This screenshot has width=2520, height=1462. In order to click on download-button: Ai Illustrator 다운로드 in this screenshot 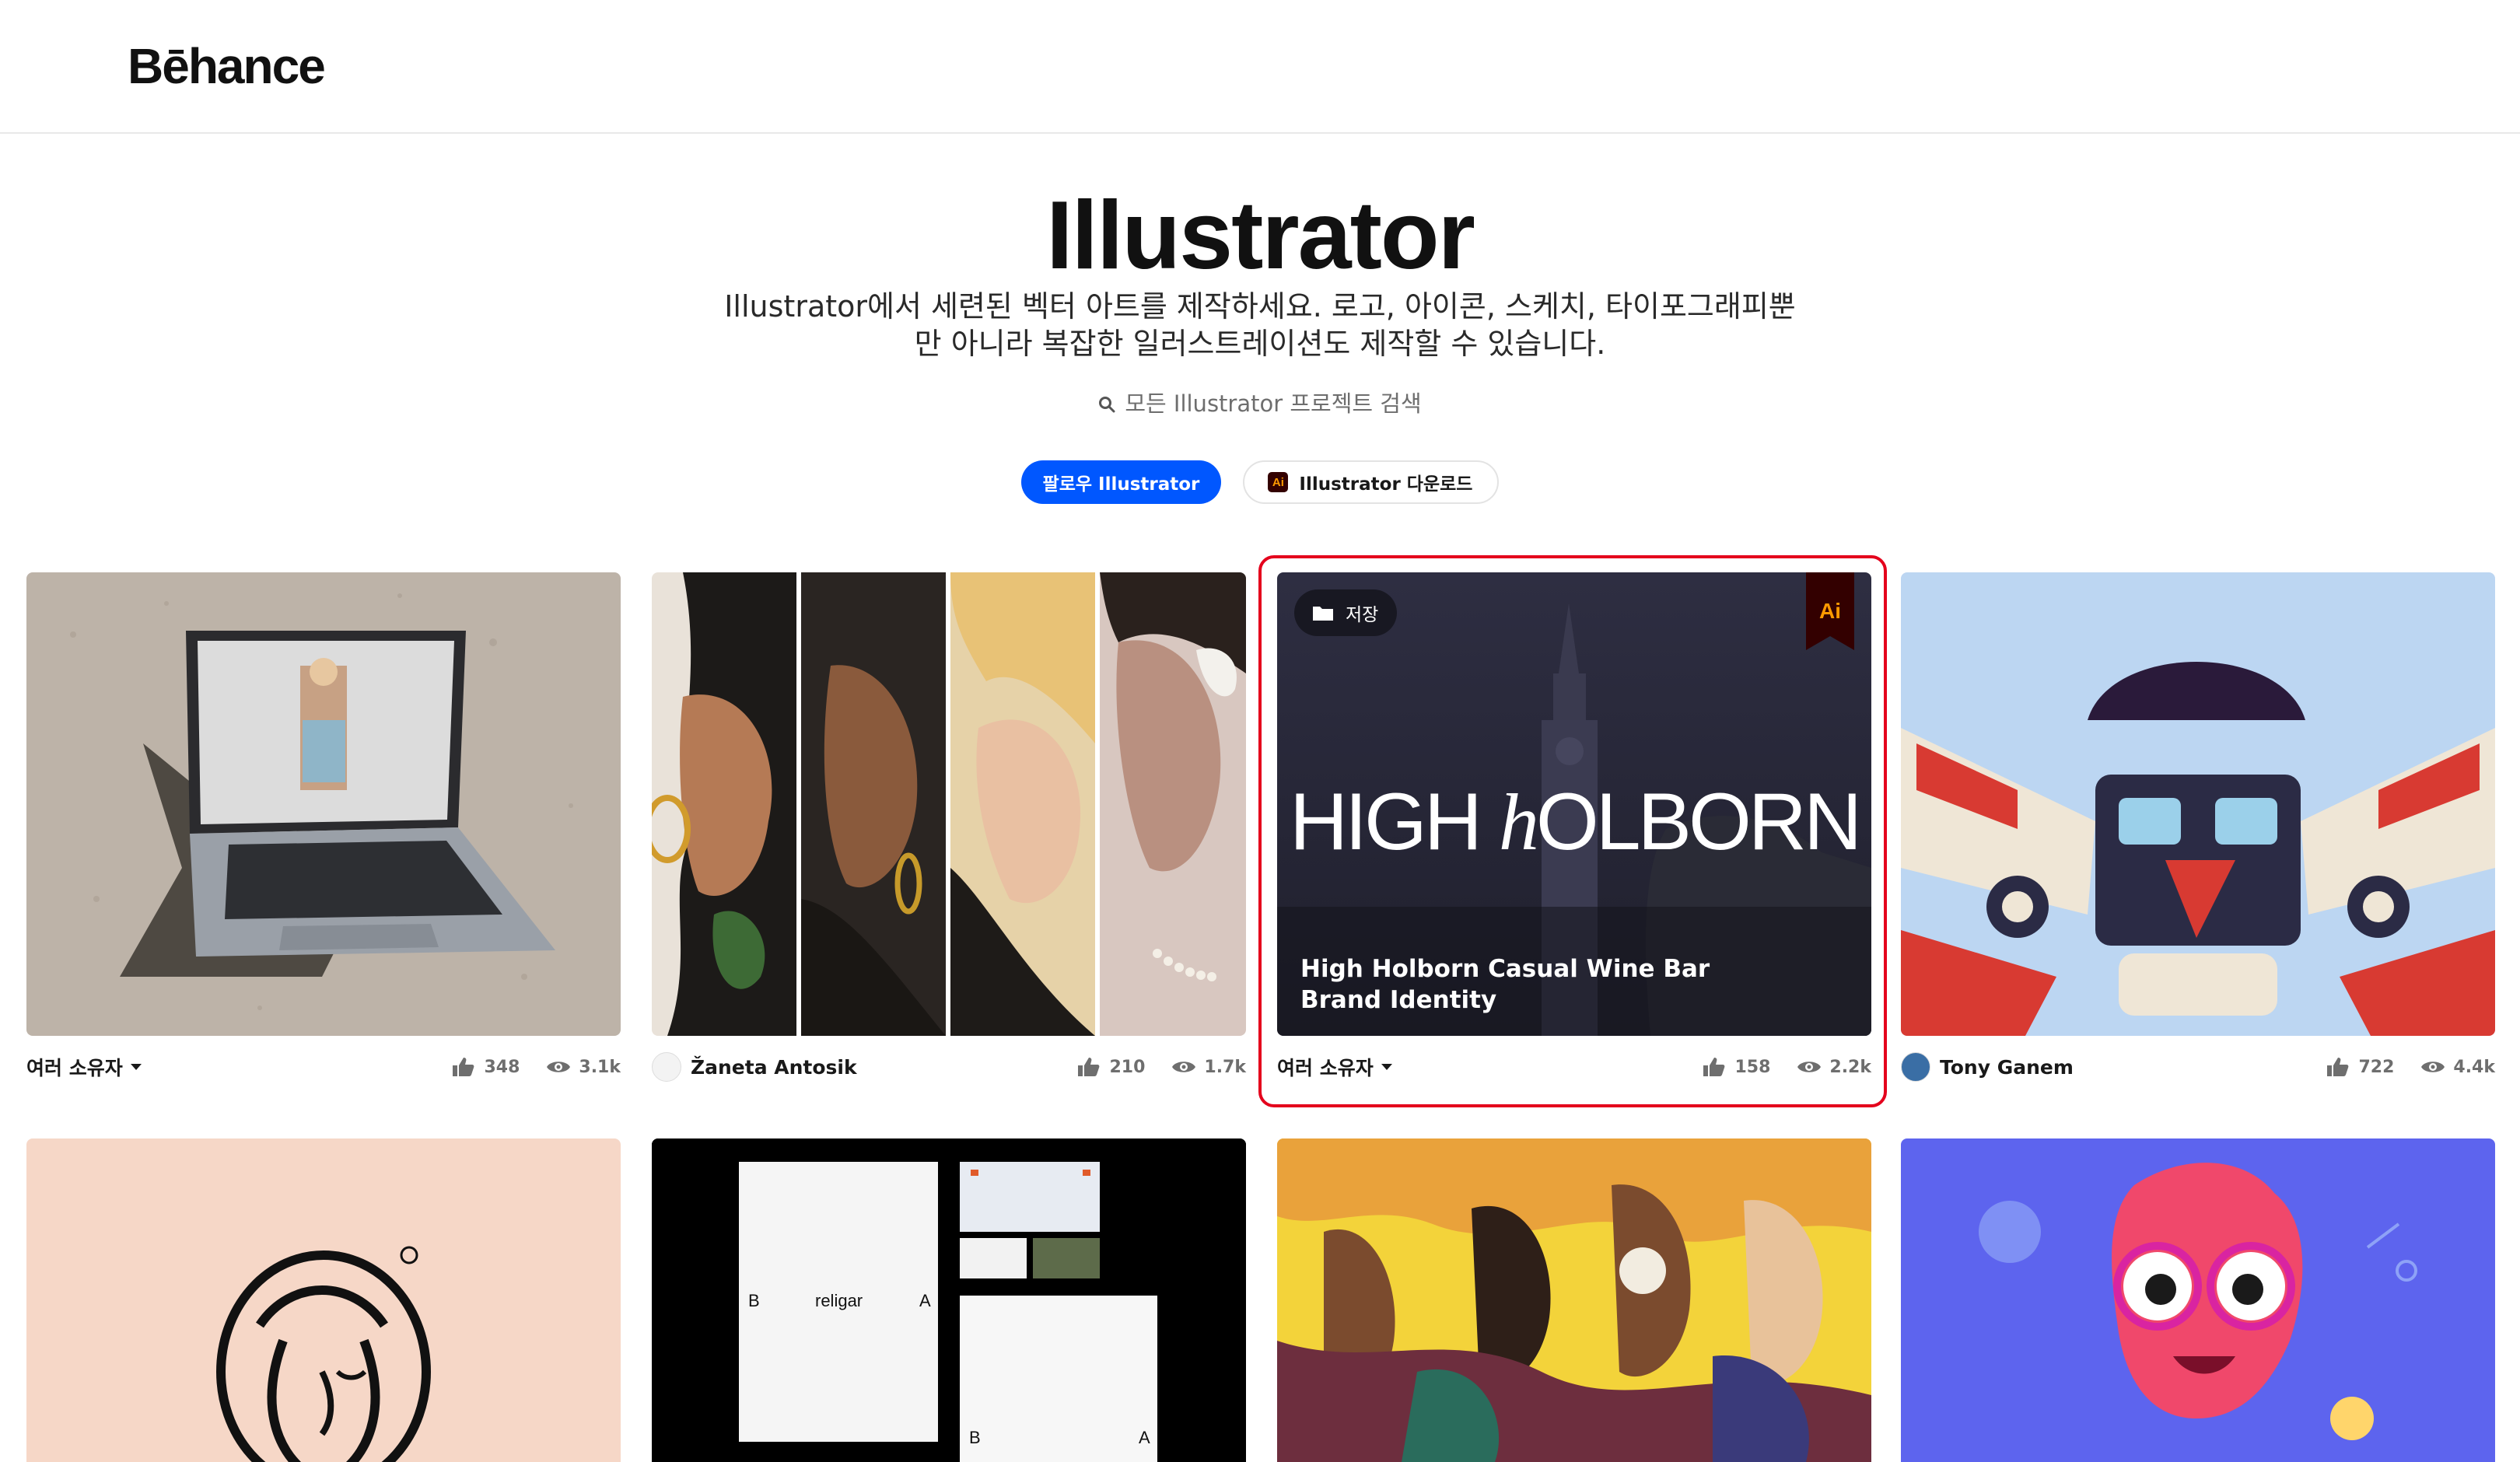, I will do `click(1371, 482)`.